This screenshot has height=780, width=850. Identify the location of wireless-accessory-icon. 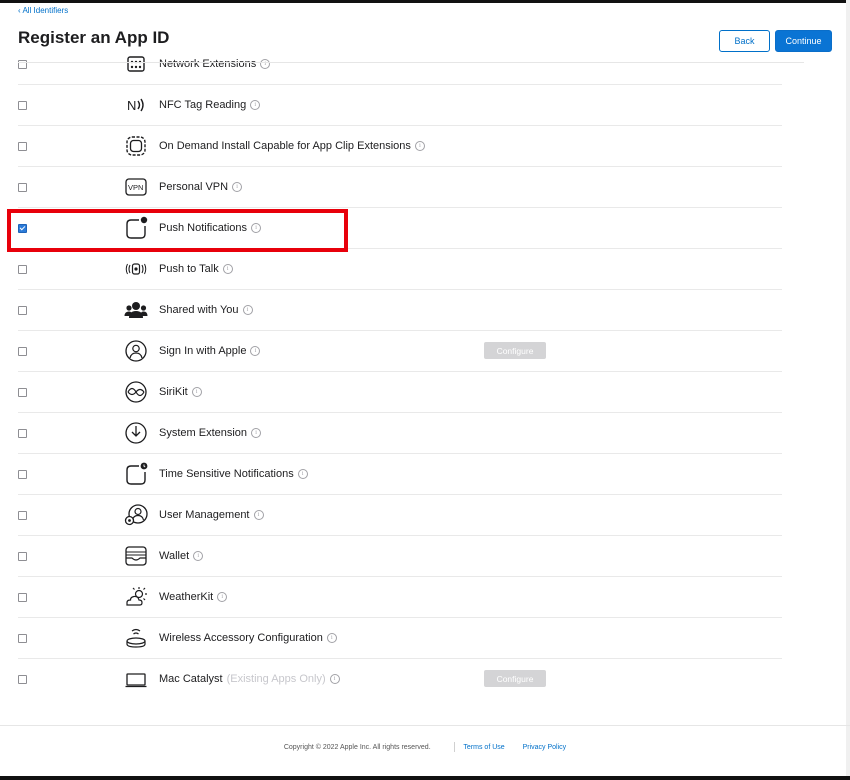
(136, 638).